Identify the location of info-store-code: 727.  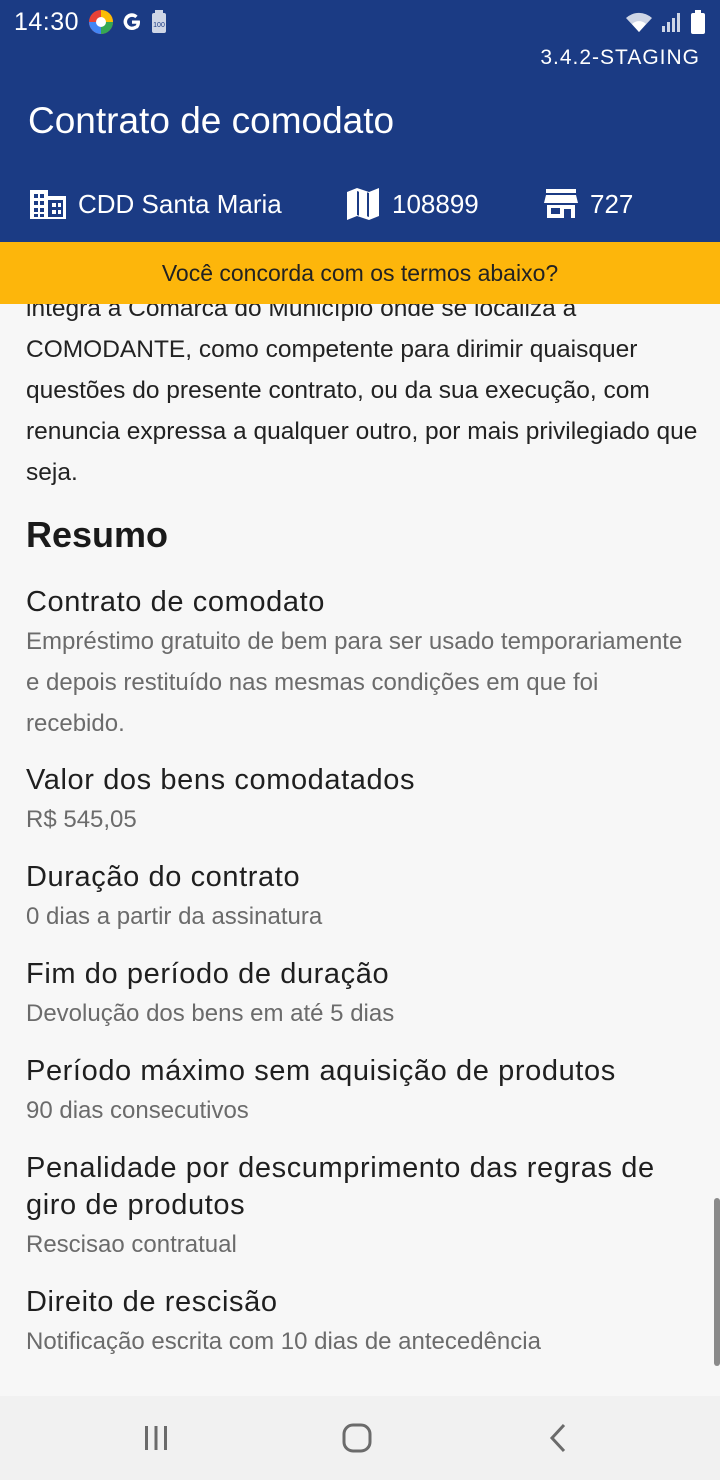
(588, 204).